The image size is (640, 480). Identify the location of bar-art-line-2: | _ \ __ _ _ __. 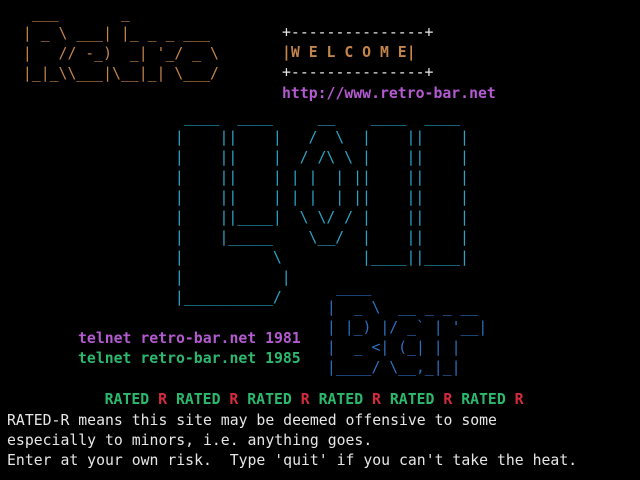
(398, 307).